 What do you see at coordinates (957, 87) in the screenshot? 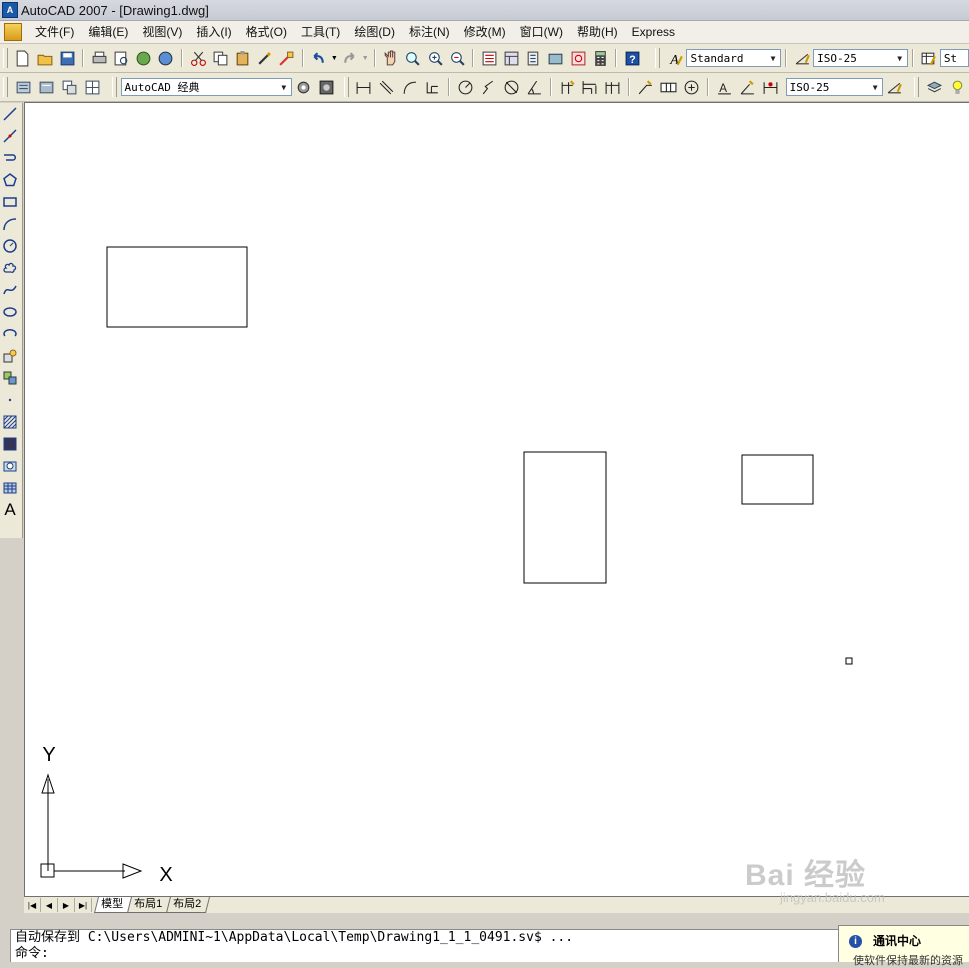
I see `layer-on-bulb-icon` at bounding box center [957, 87].